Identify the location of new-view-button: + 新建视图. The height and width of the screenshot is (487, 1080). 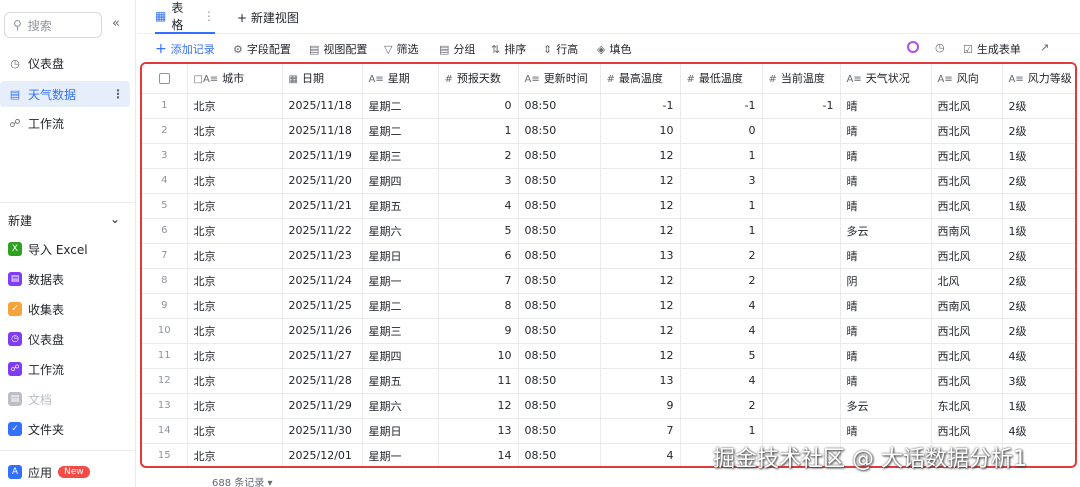
(268, 17).